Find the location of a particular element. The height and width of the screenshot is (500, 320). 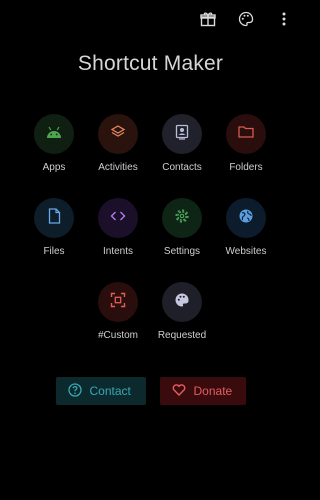

tile-activities: Activities is located at coordinates (118, 143).